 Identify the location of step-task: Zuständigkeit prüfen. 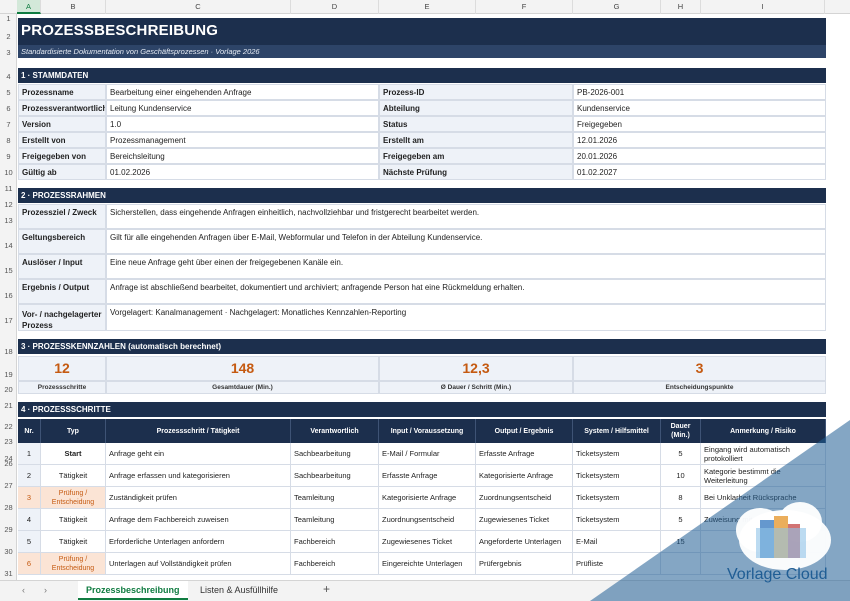
(198, 498).